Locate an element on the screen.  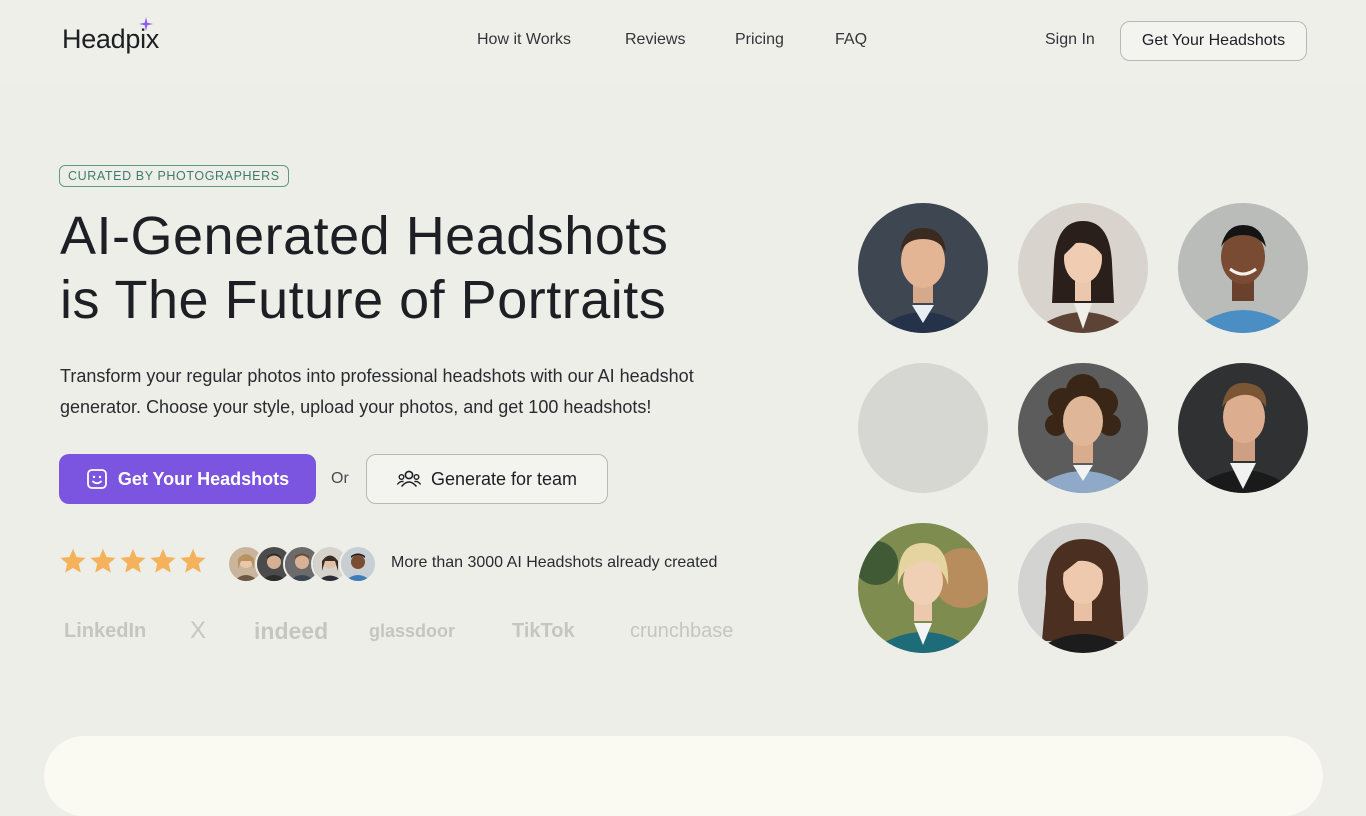
crunchbase-logo: crunchbase is located at coordinates (682, 631).